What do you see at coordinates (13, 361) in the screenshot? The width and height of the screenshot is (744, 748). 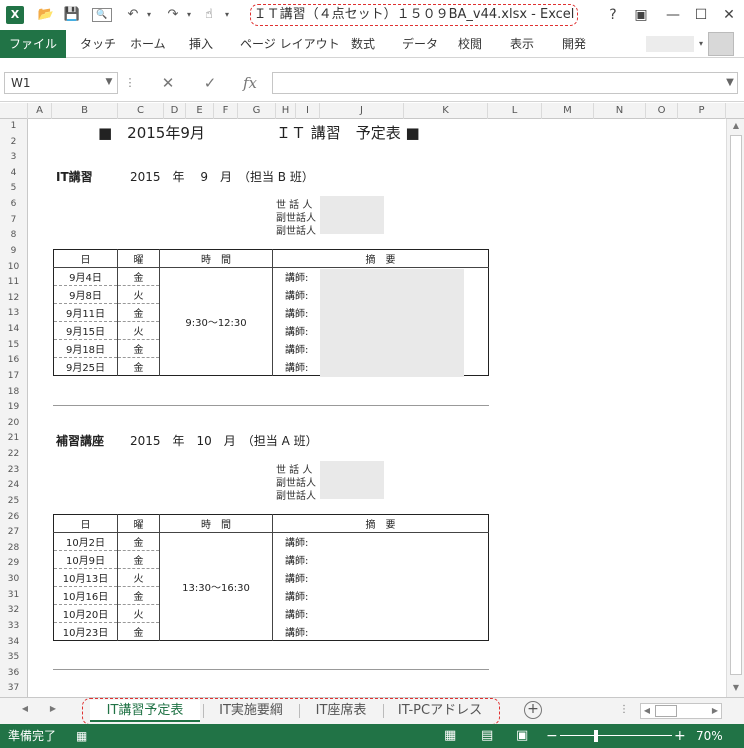 I see `row-header: 16` at bounding box center [13, 361].